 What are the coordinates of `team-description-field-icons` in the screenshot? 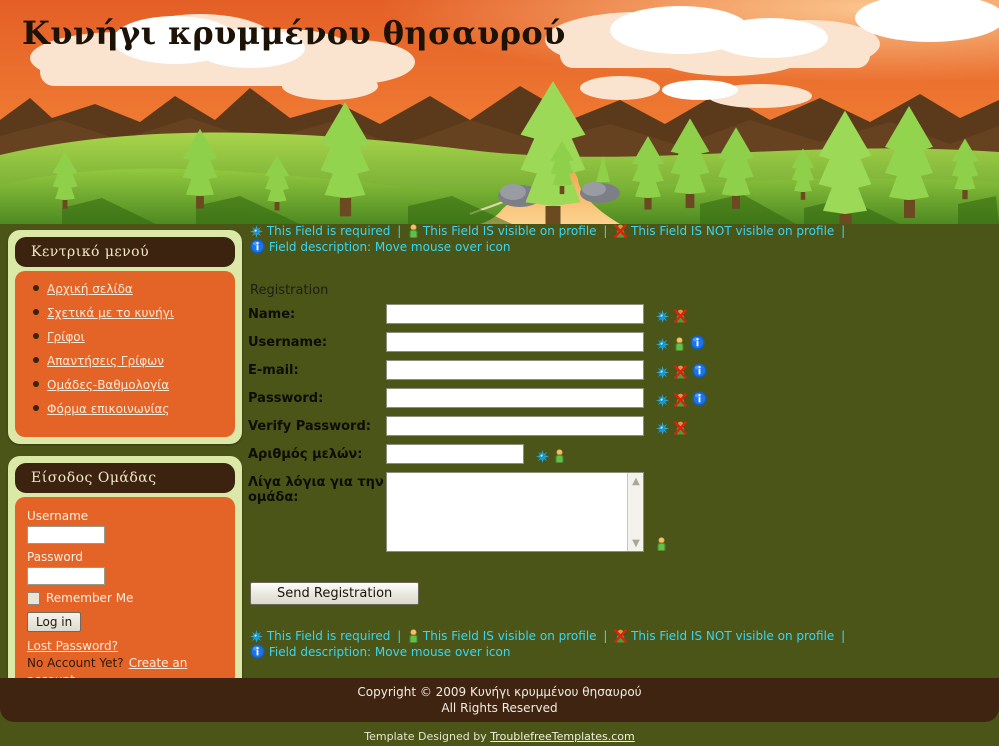 It's located at (661, 542).